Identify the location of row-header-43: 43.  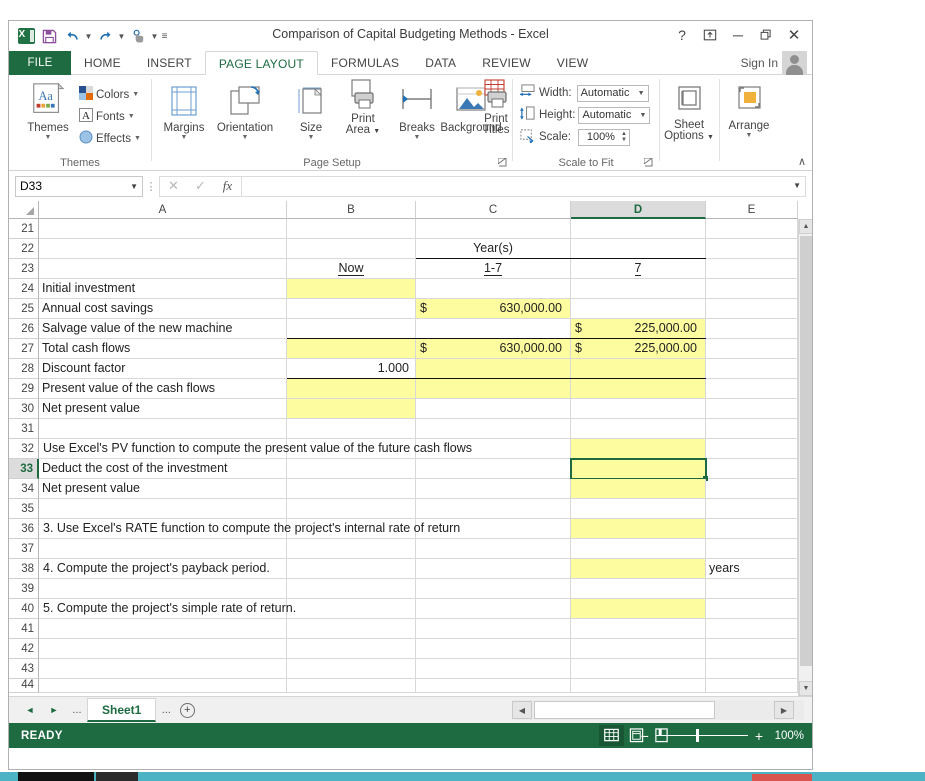
(24, 669).